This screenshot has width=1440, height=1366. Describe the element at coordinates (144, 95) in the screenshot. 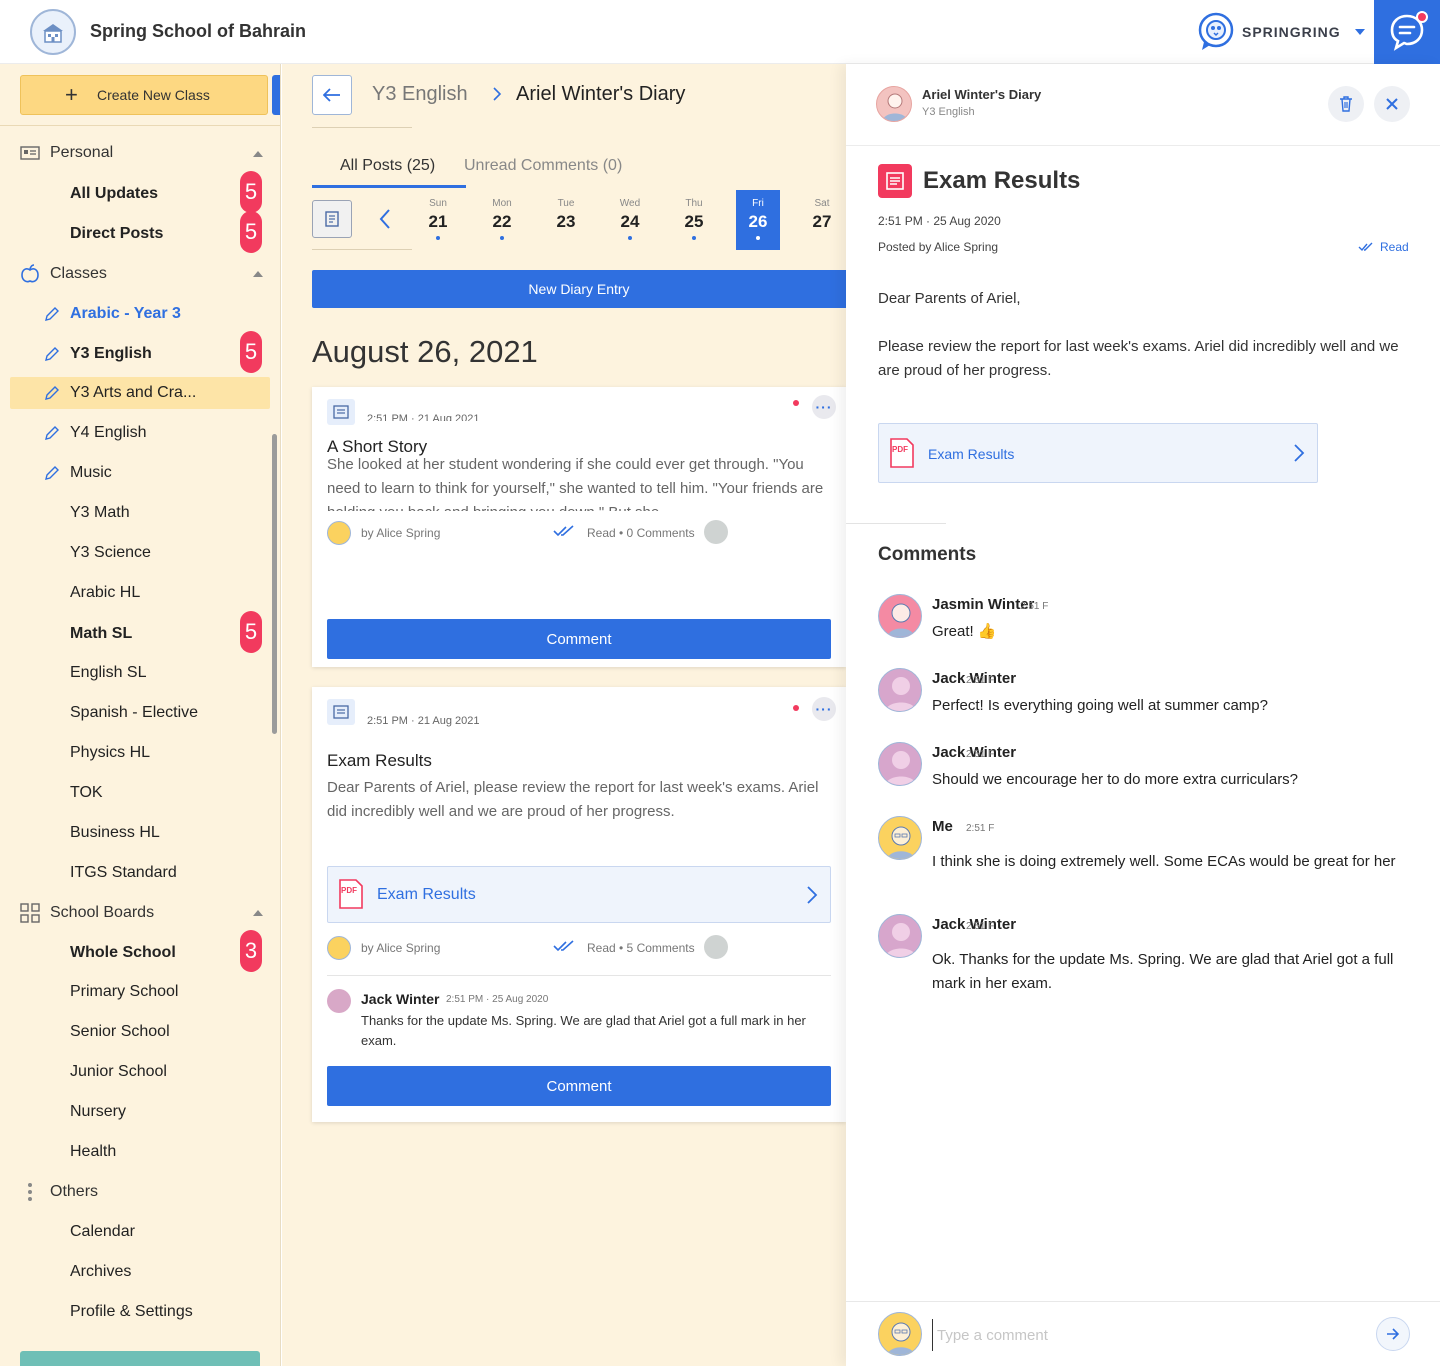

I see `create-new-class-button: + Create New Class` at that location.